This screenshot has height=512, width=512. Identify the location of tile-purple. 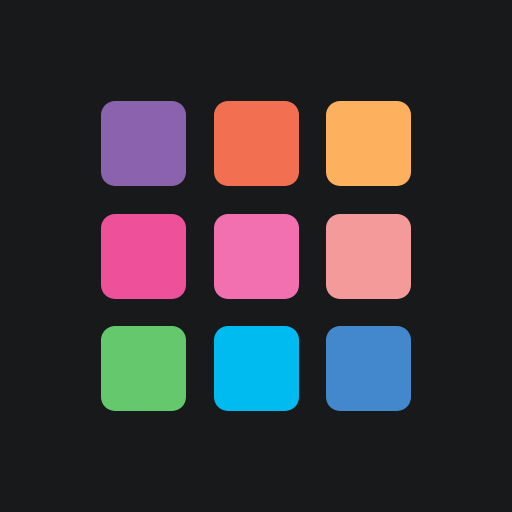
(143, 143).